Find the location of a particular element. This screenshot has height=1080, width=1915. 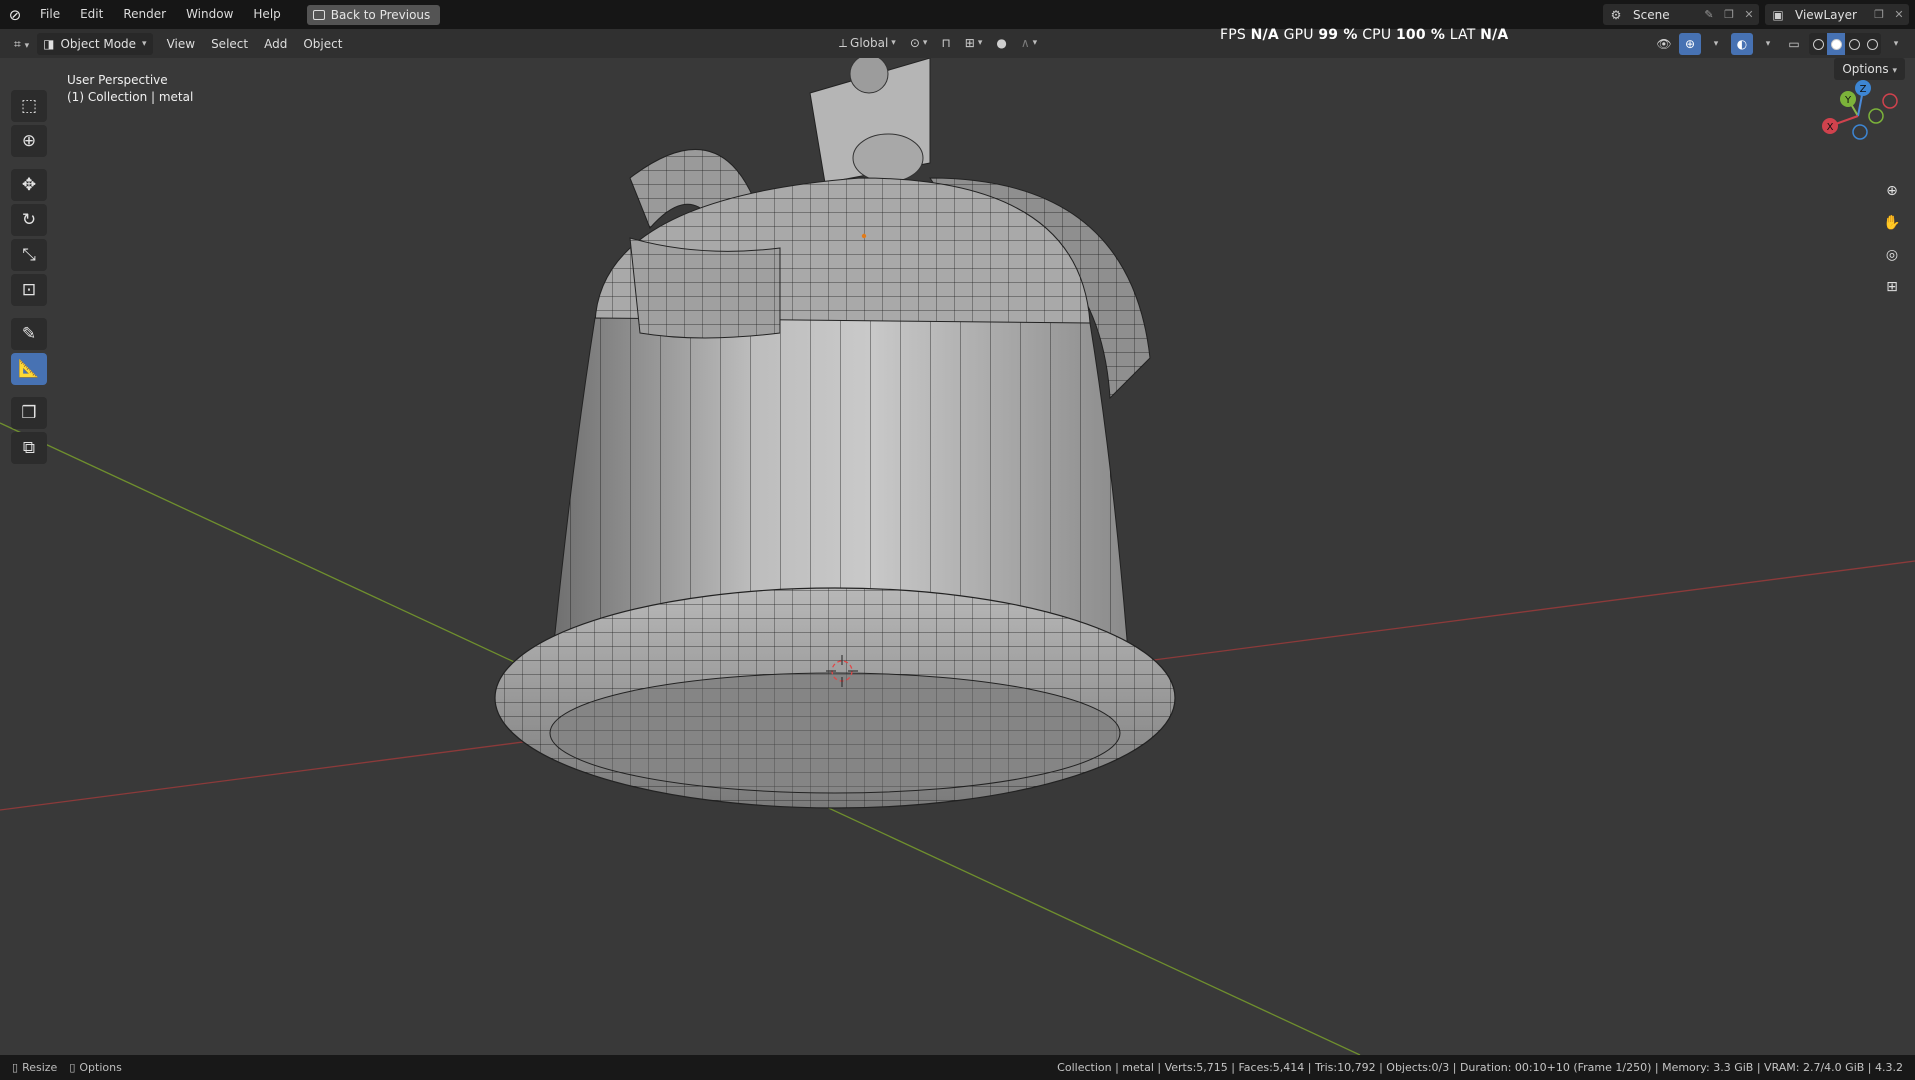

shading-modes is located at coordinates (1845, 44).